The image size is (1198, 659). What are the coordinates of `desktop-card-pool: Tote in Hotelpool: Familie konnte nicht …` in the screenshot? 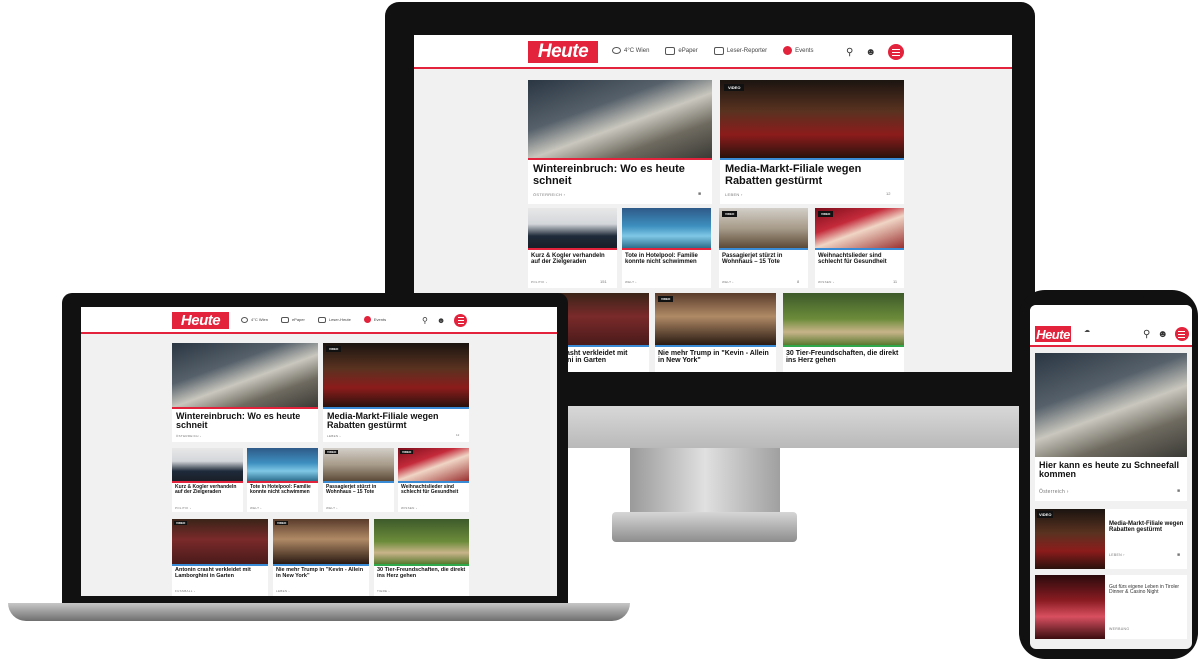 It's located at (666, 248).